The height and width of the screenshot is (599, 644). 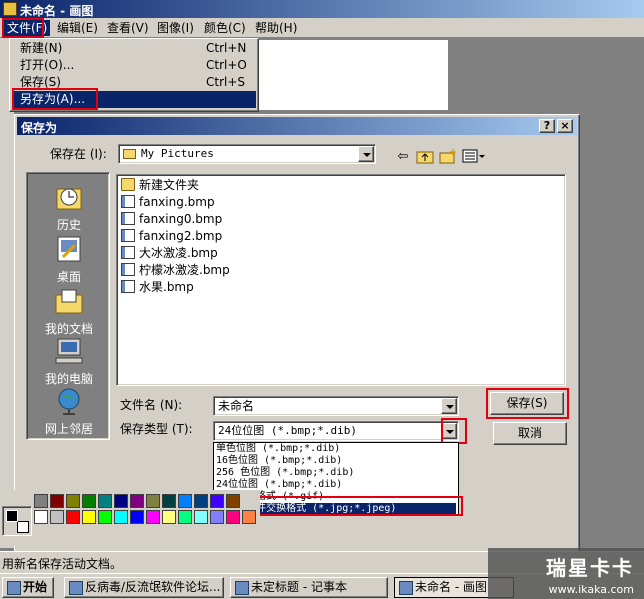 I want to click on menu-colors: 颜色(C), so click(x=225, y=28).